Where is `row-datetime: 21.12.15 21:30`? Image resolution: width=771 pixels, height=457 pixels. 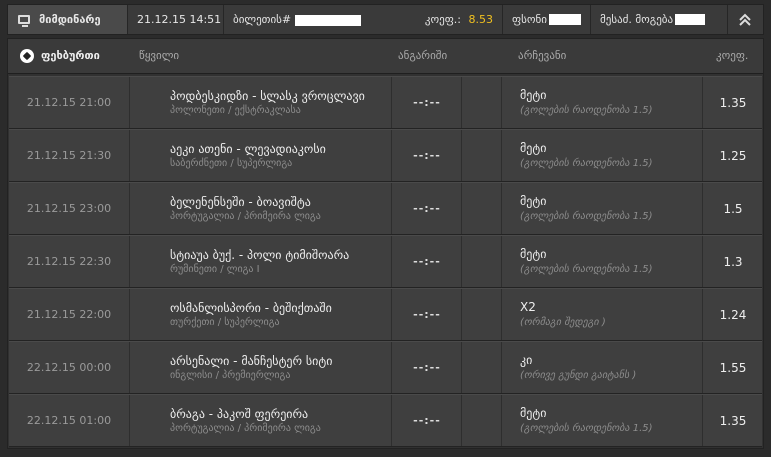
row-datetime: 21.12.15 21:30 is located at coordinates (69, 155).